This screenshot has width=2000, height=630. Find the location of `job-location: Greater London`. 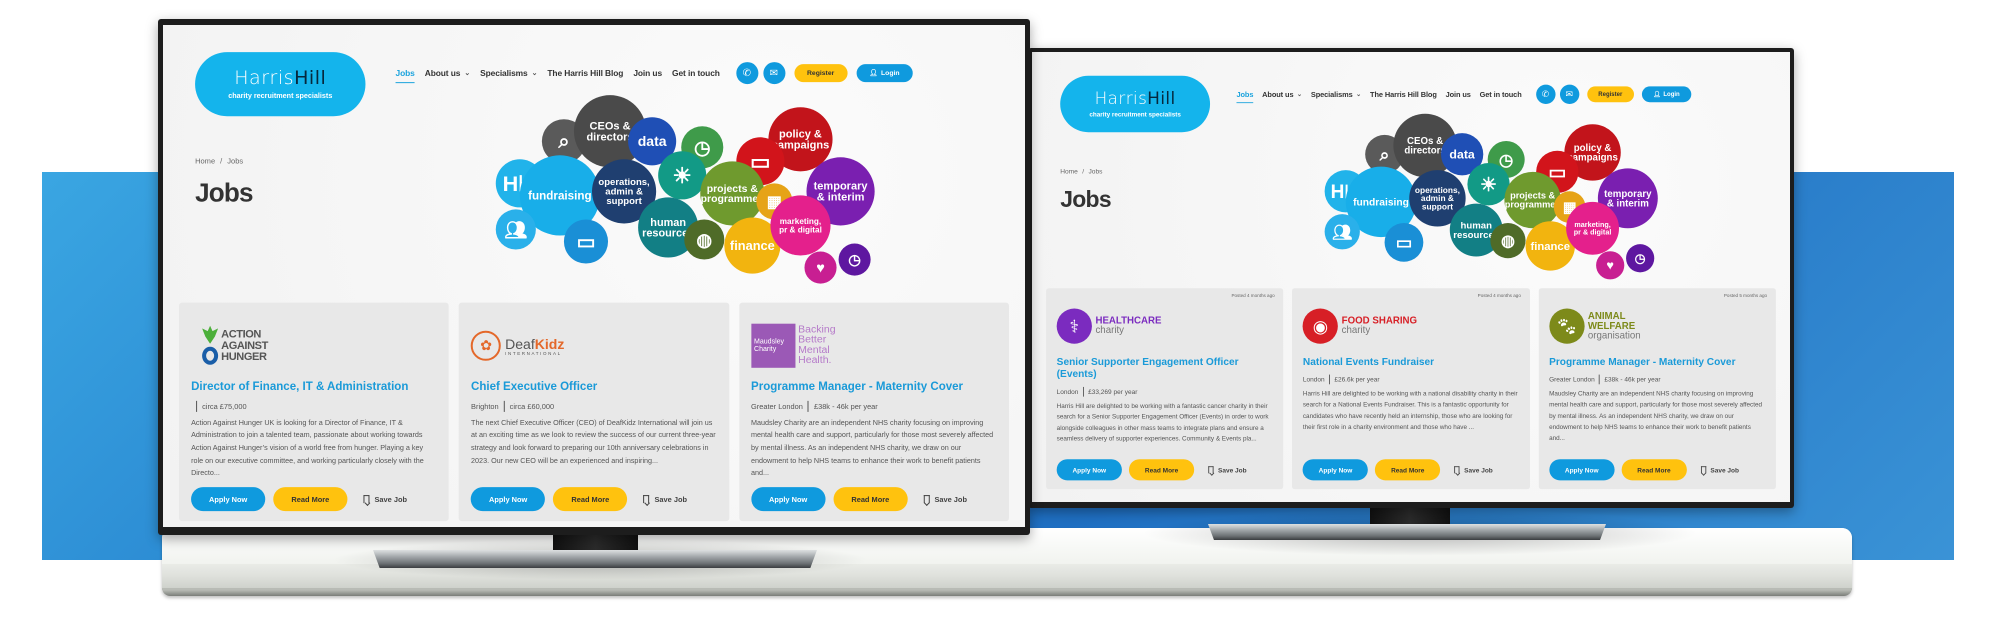

job-location: Greater London is located at coordinates (777, 406).